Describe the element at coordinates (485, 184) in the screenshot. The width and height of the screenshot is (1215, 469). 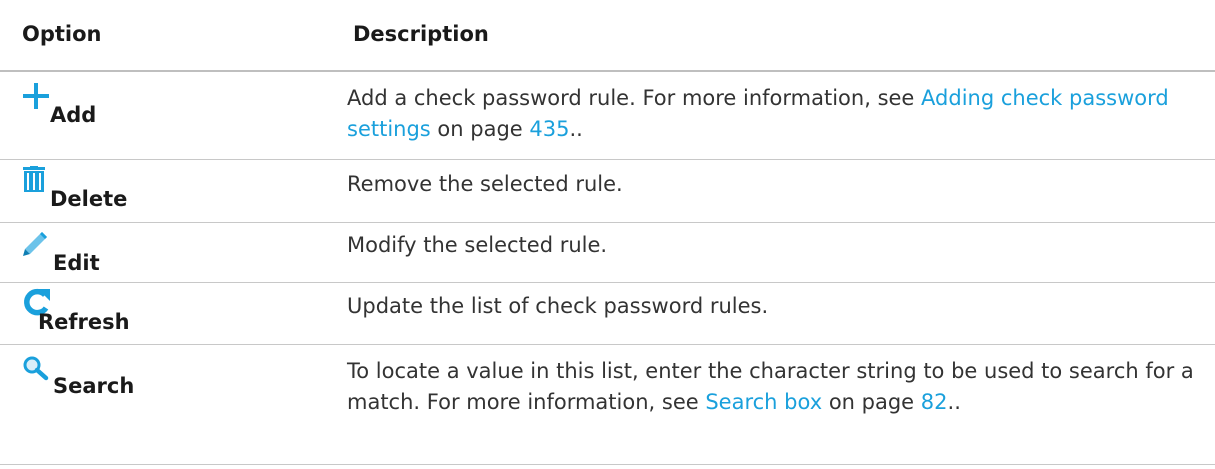
I see `option-description: Remove the selected rule.` at that location.